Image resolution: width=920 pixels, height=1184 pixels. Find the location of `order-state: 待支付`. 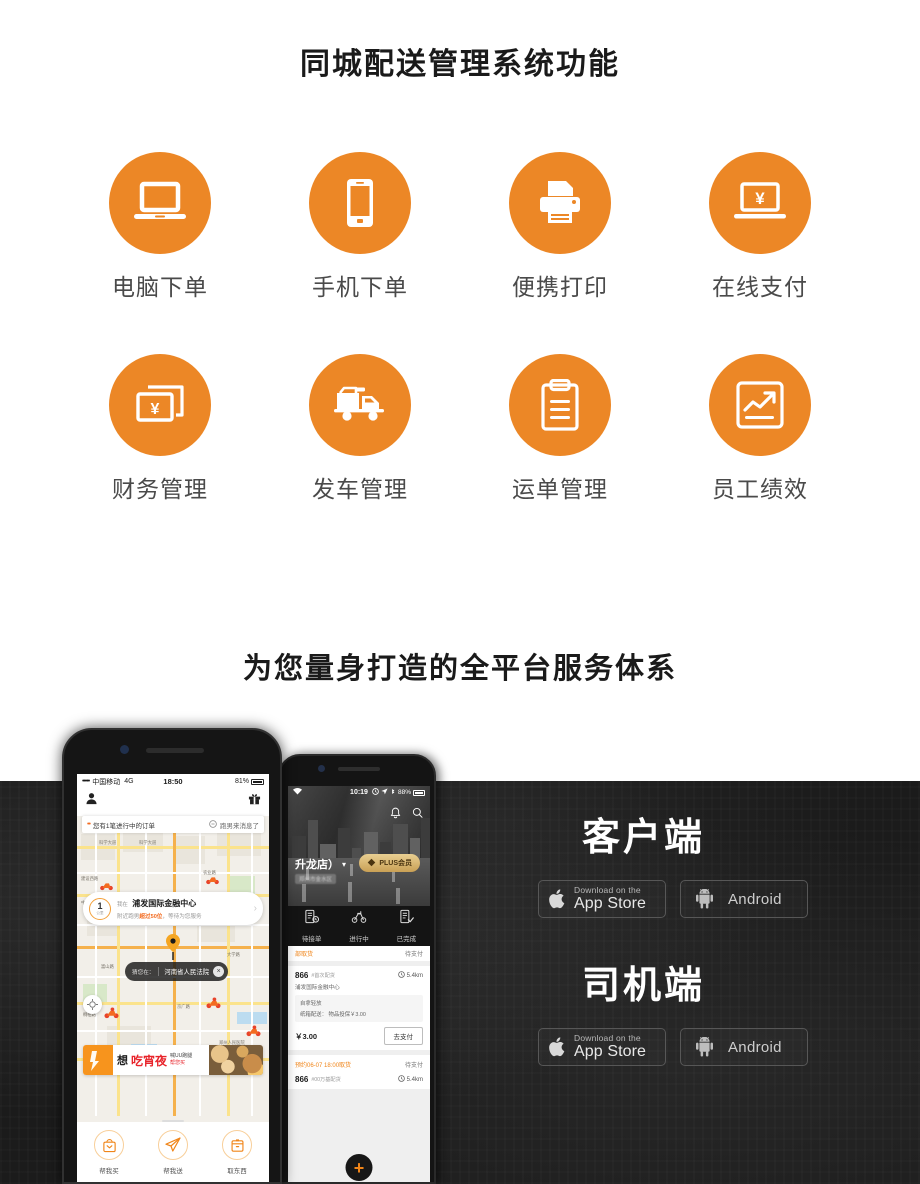

order-state: 待支付 is located at coordinates (413, 955).